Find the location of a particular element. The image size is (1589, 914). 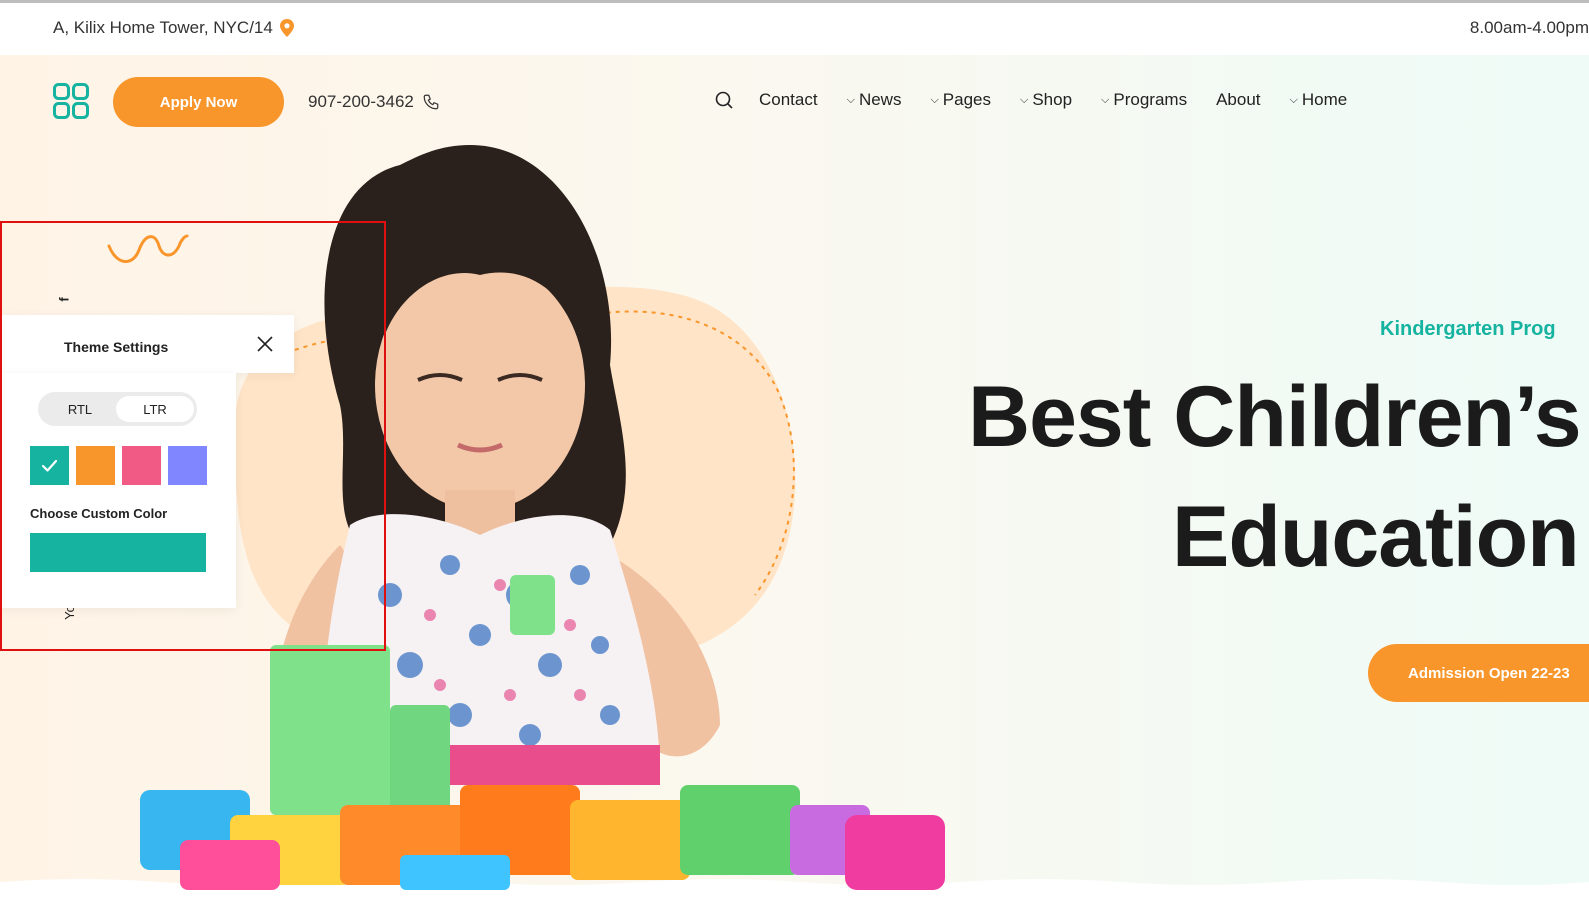

nav-item-about: About is located at coordinates (1238, 100).